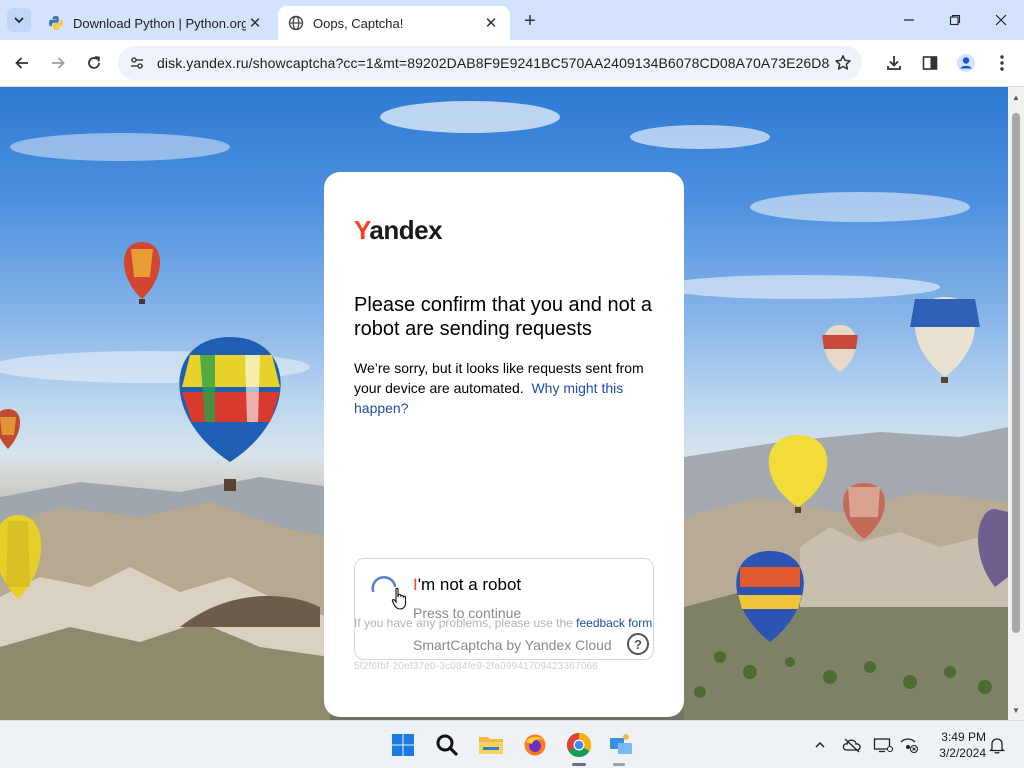 The height and width of the screenshot is (768, 1024). I want to click on download-icon, so click(894, 63).